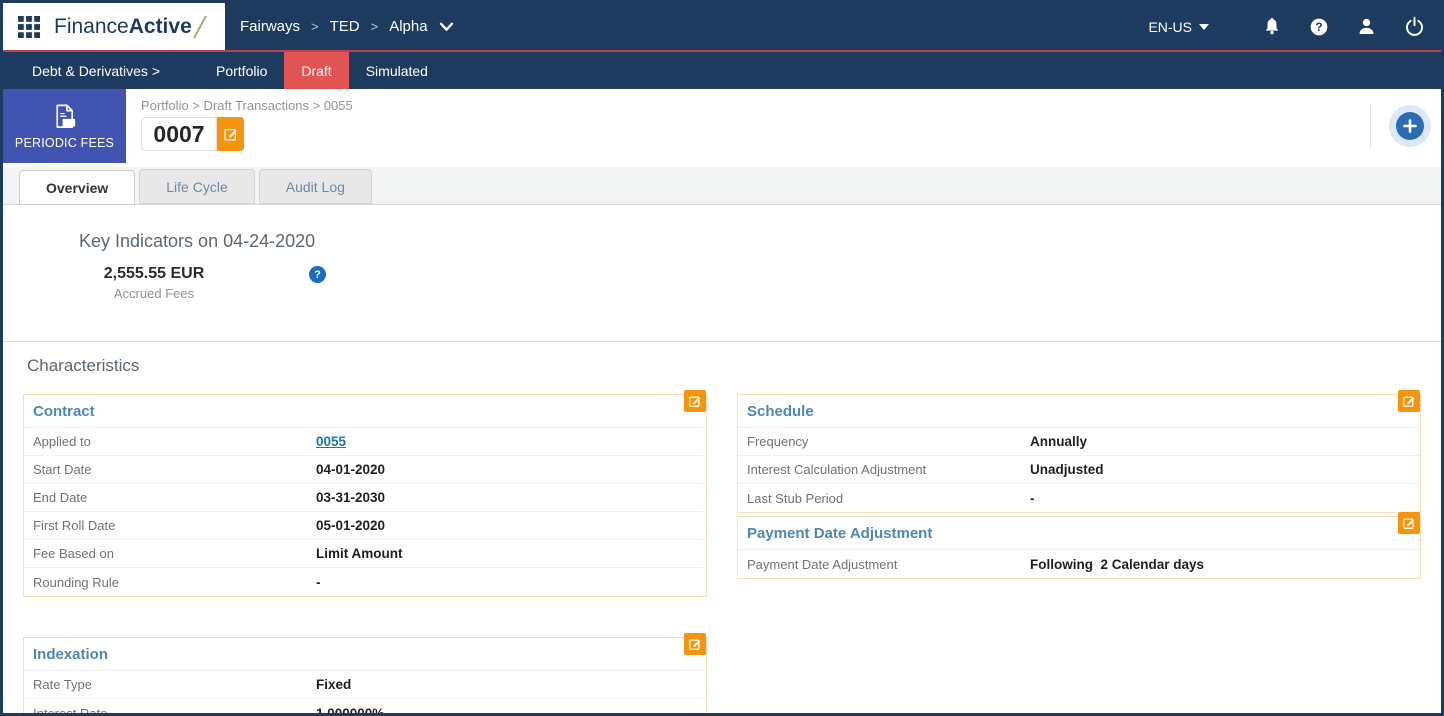  What do you see at coordinates (695, 644) in the screenshot?
I see `edit-indexation-button` at bounding box center [695, 644].